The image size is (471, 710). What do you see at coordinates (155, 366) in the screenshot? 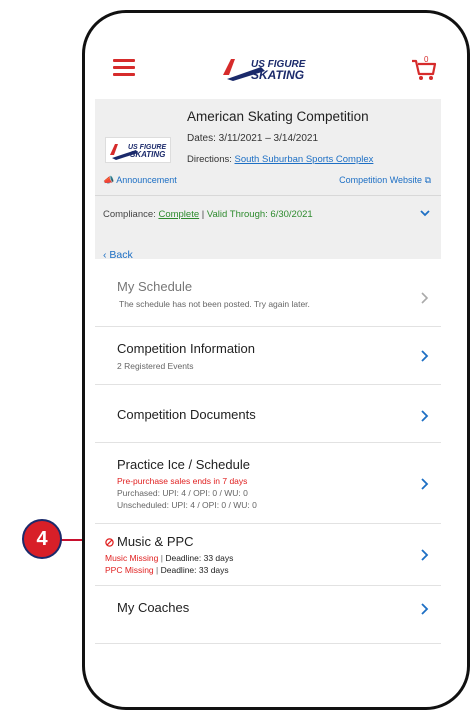
I see `row-subtitle: 2 Registered Events` at bounding box center [155, 366].